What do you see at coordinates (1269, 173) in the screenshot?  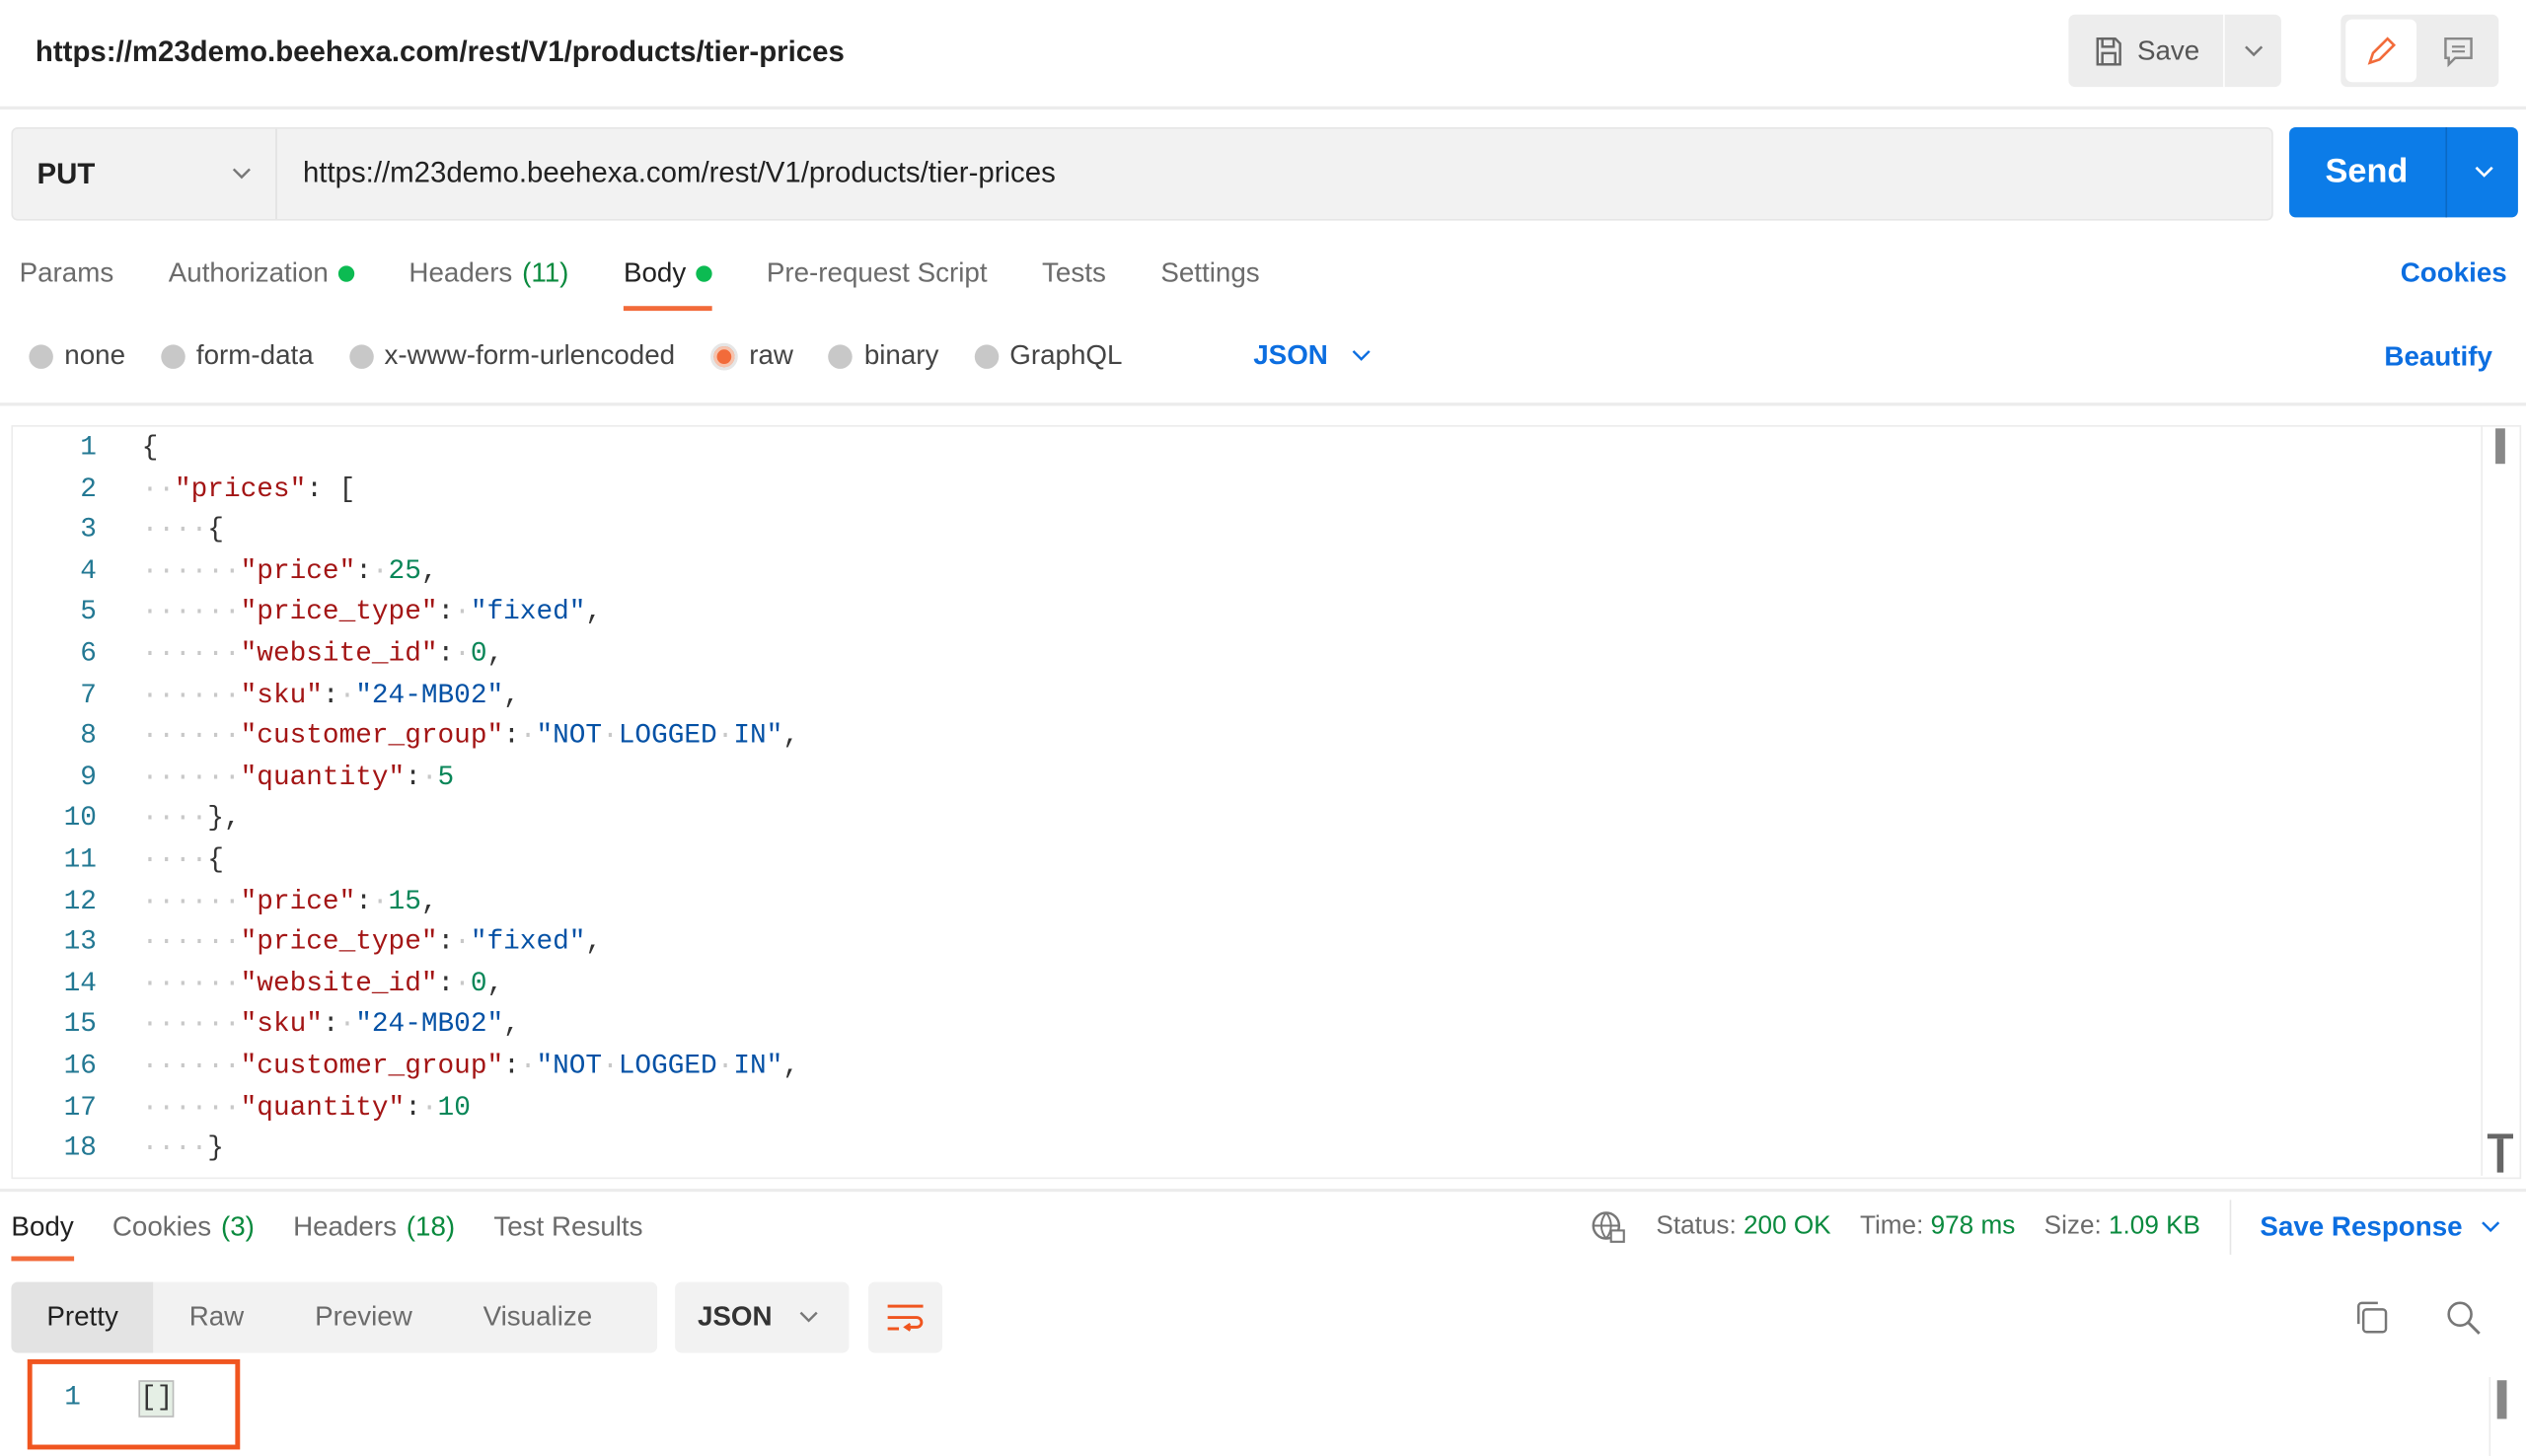 I see `url-input` at bounding box center [1269, 173].